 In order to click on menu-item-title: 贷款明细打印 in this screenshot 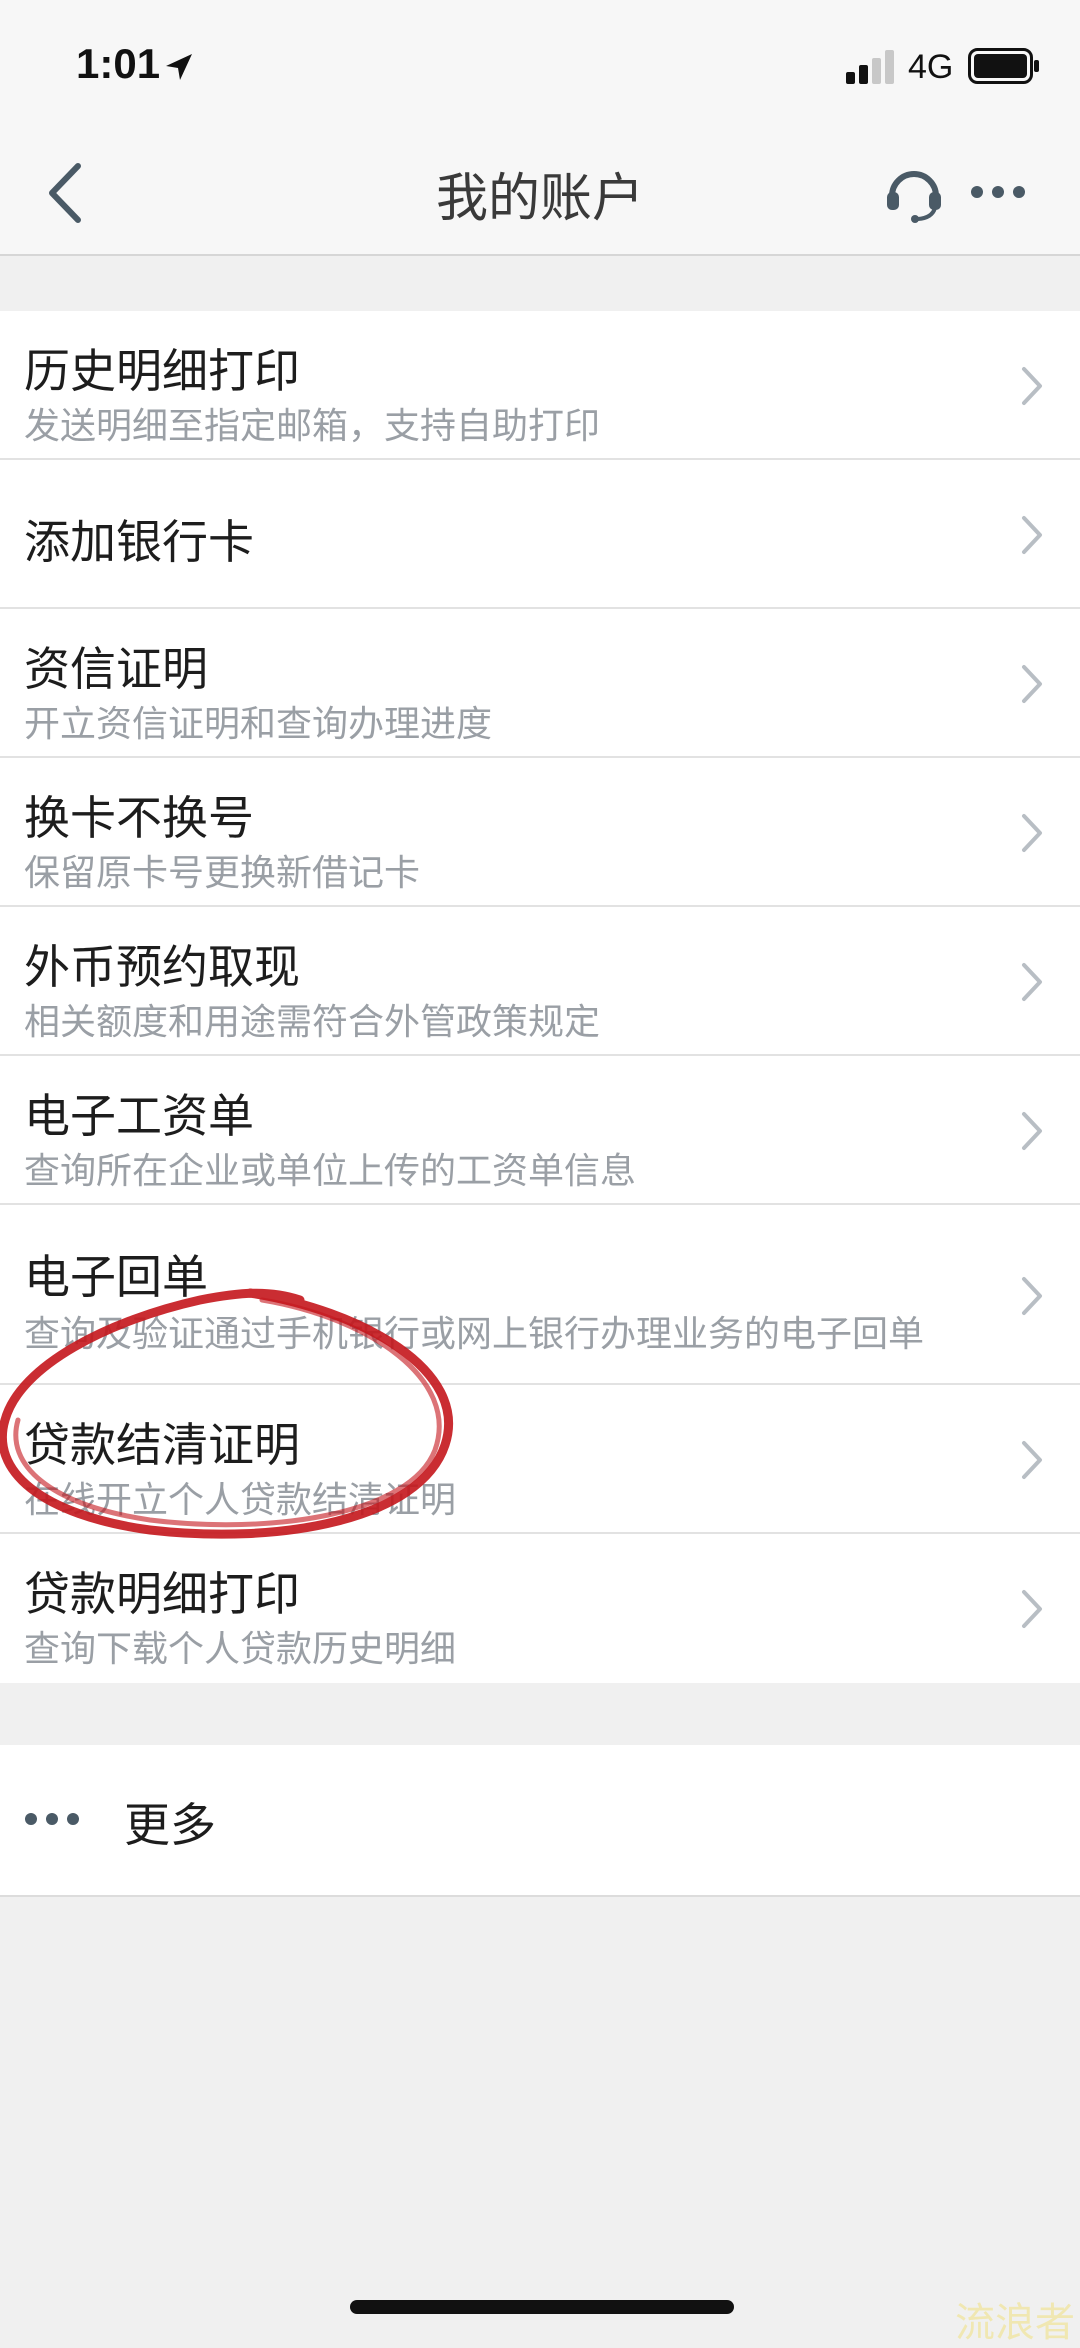, I will do `click(162, 1594)`.